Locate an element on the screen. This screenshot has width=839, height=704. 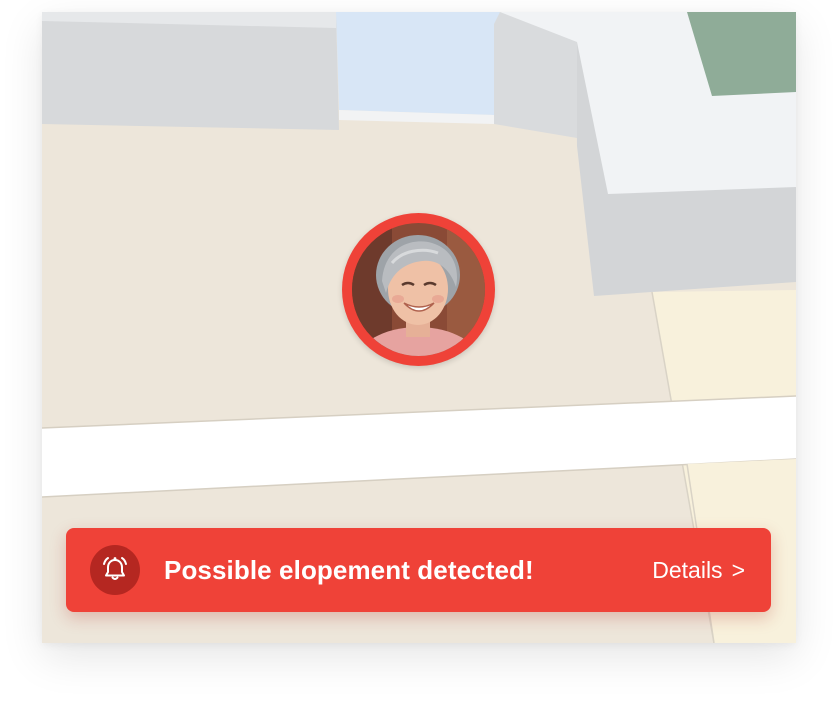
elopement-alert-banner: Possible elopement detected! Details > is located at coordinates (418, 570).